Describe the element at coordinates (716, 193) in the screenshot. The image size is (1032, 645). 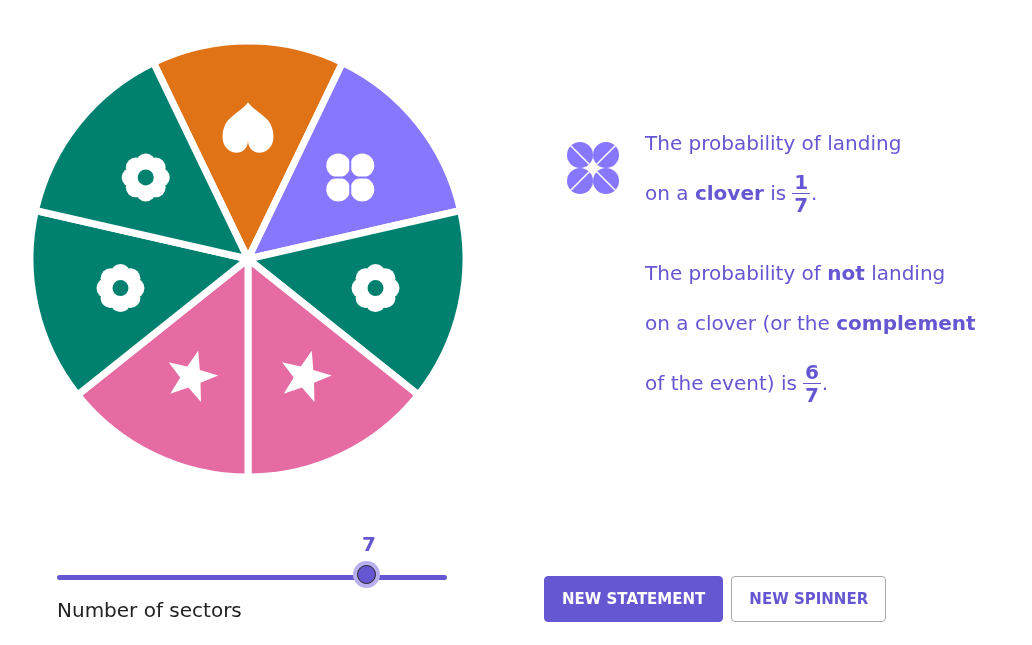
I see `statement-text: on a clover is` at that location.